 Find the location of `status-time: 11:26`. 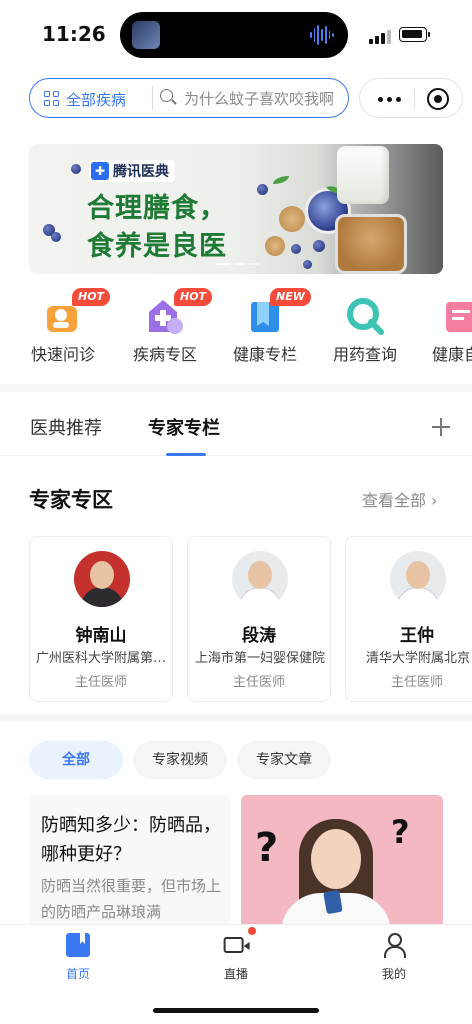

status-time: 11:26 is located at coordinates (74, 34).